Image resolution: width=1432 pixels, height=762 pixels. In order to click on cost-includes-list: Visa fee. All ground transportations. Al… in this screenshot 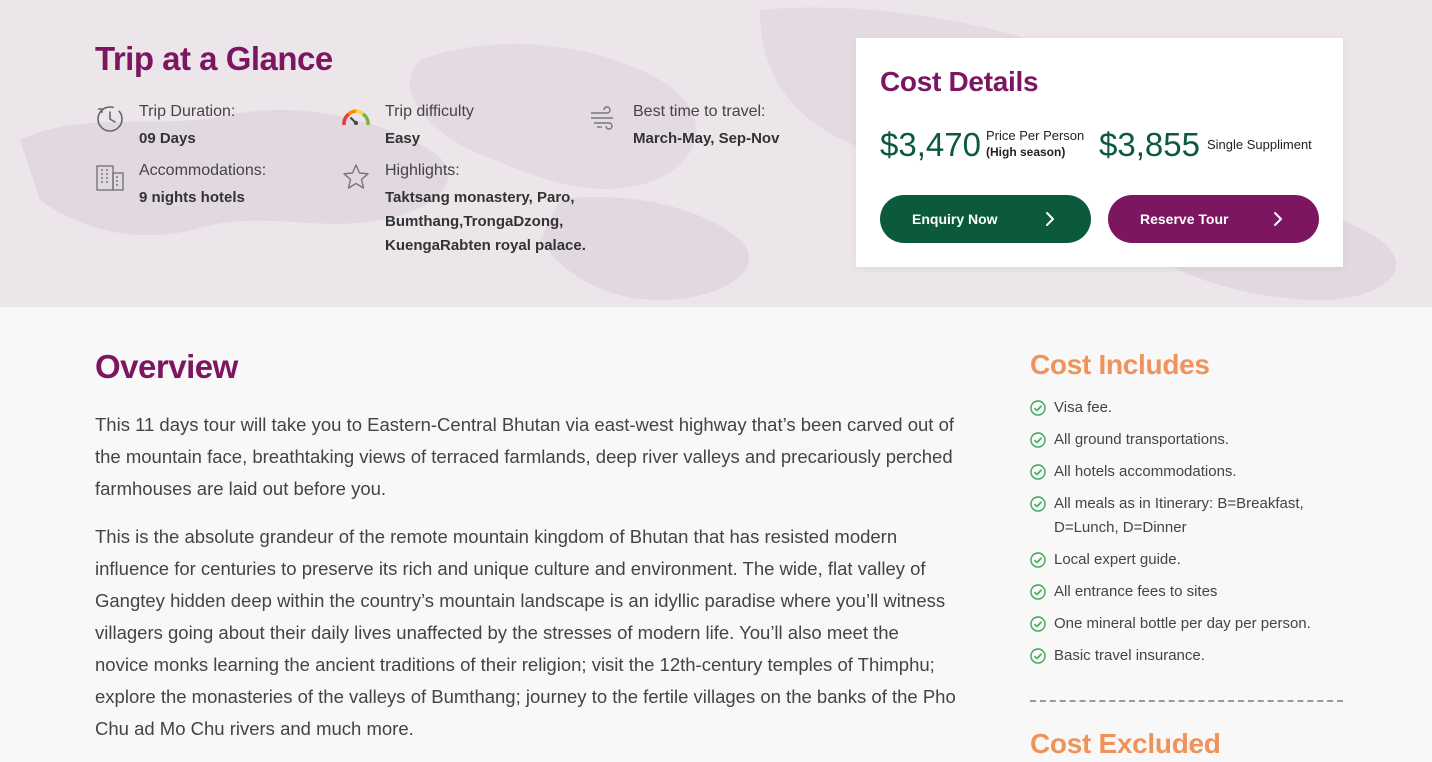, I will do `click(1186, 536)`.